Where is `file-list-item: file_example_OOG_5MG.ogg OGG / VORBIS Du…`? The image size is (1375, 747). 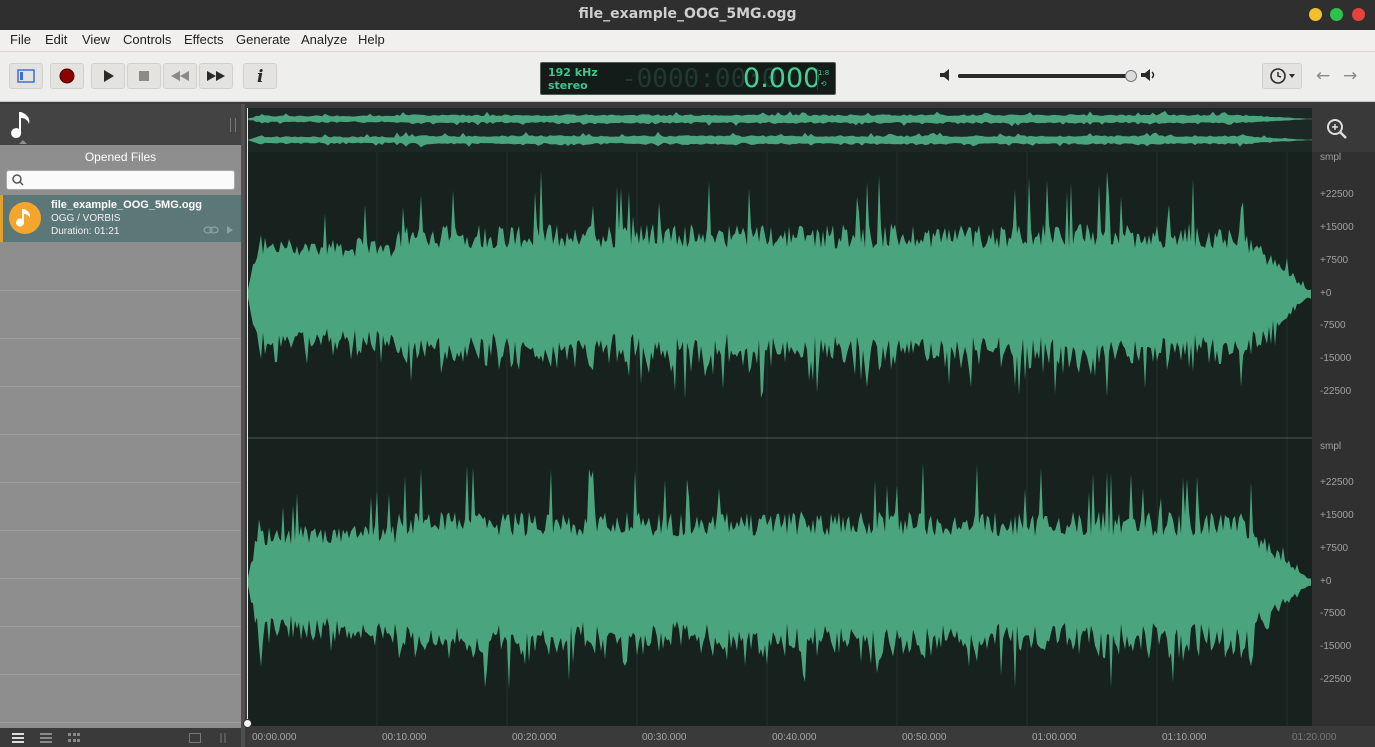
file-list-item: file_example_OOG_5MG.ogg OGG / VORBIS Du… is located at coordinates (120, 218).